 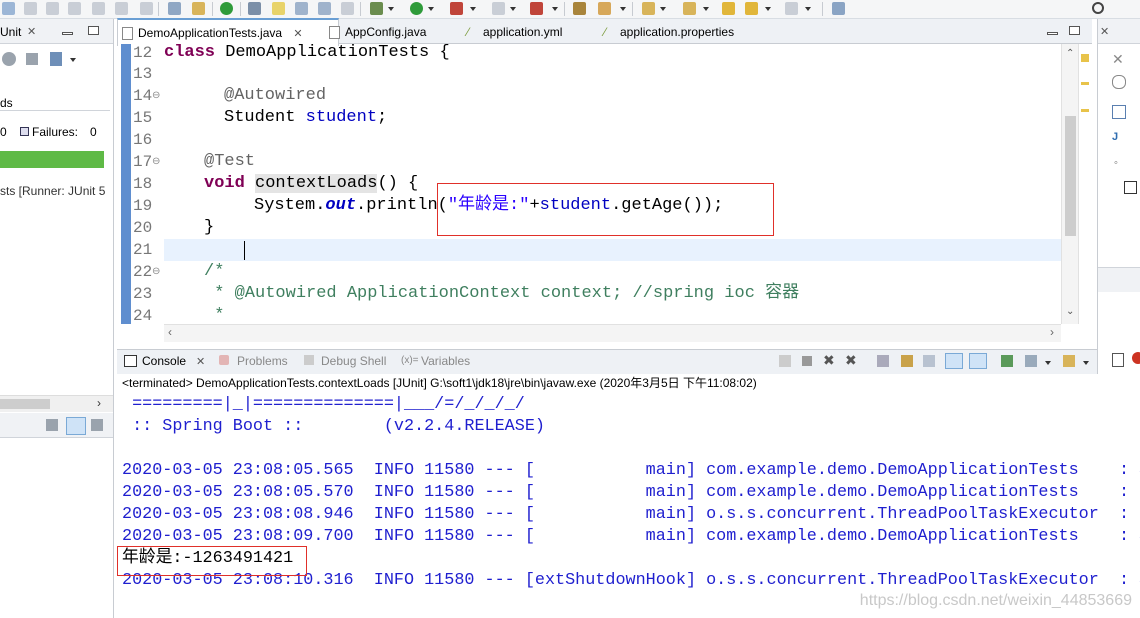 What do you see at coordinates (995, 600) in the screenshot?
I see `watermark: https://blog.csdn.net/weixin_44853669` at bounding box center [995, 600].